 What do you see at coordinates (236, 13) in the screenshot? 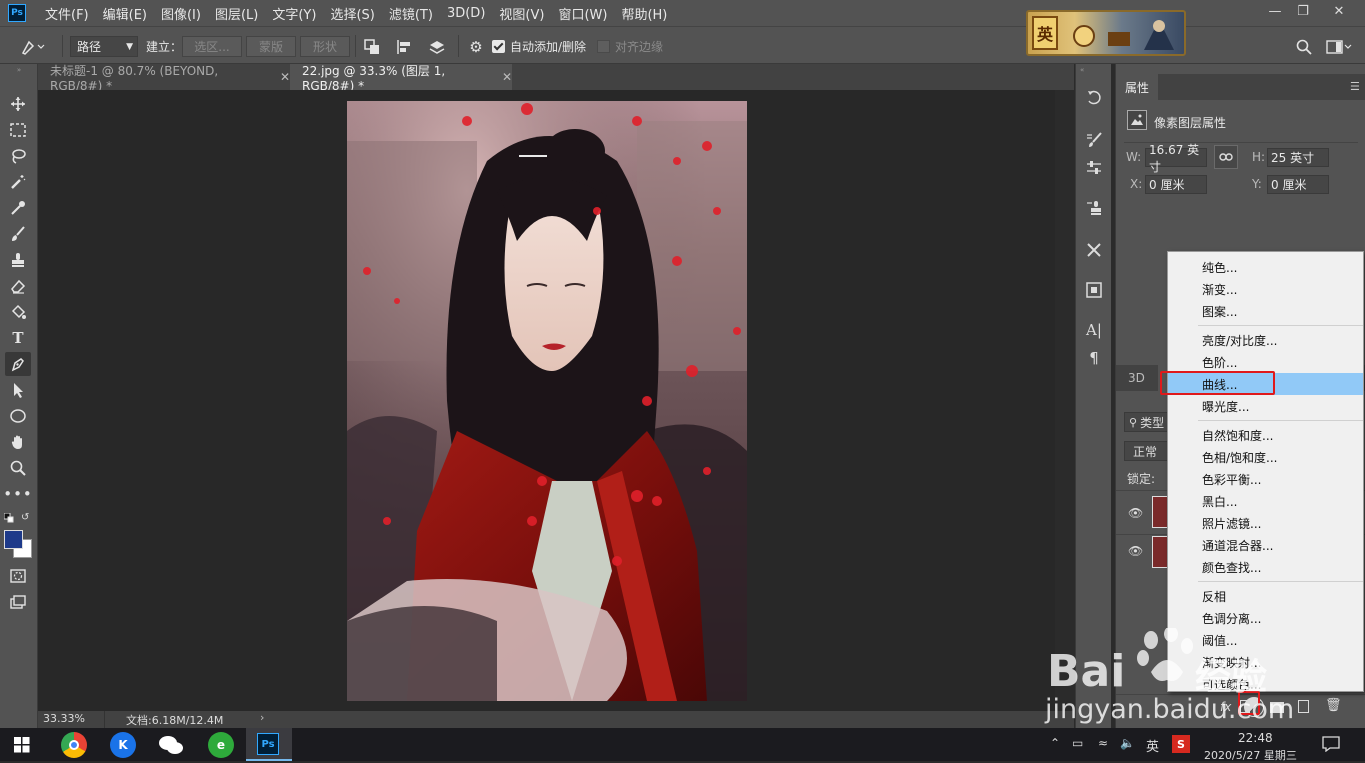
I see `menu-layer: 图层(L)` at bounding box center [236, 13].